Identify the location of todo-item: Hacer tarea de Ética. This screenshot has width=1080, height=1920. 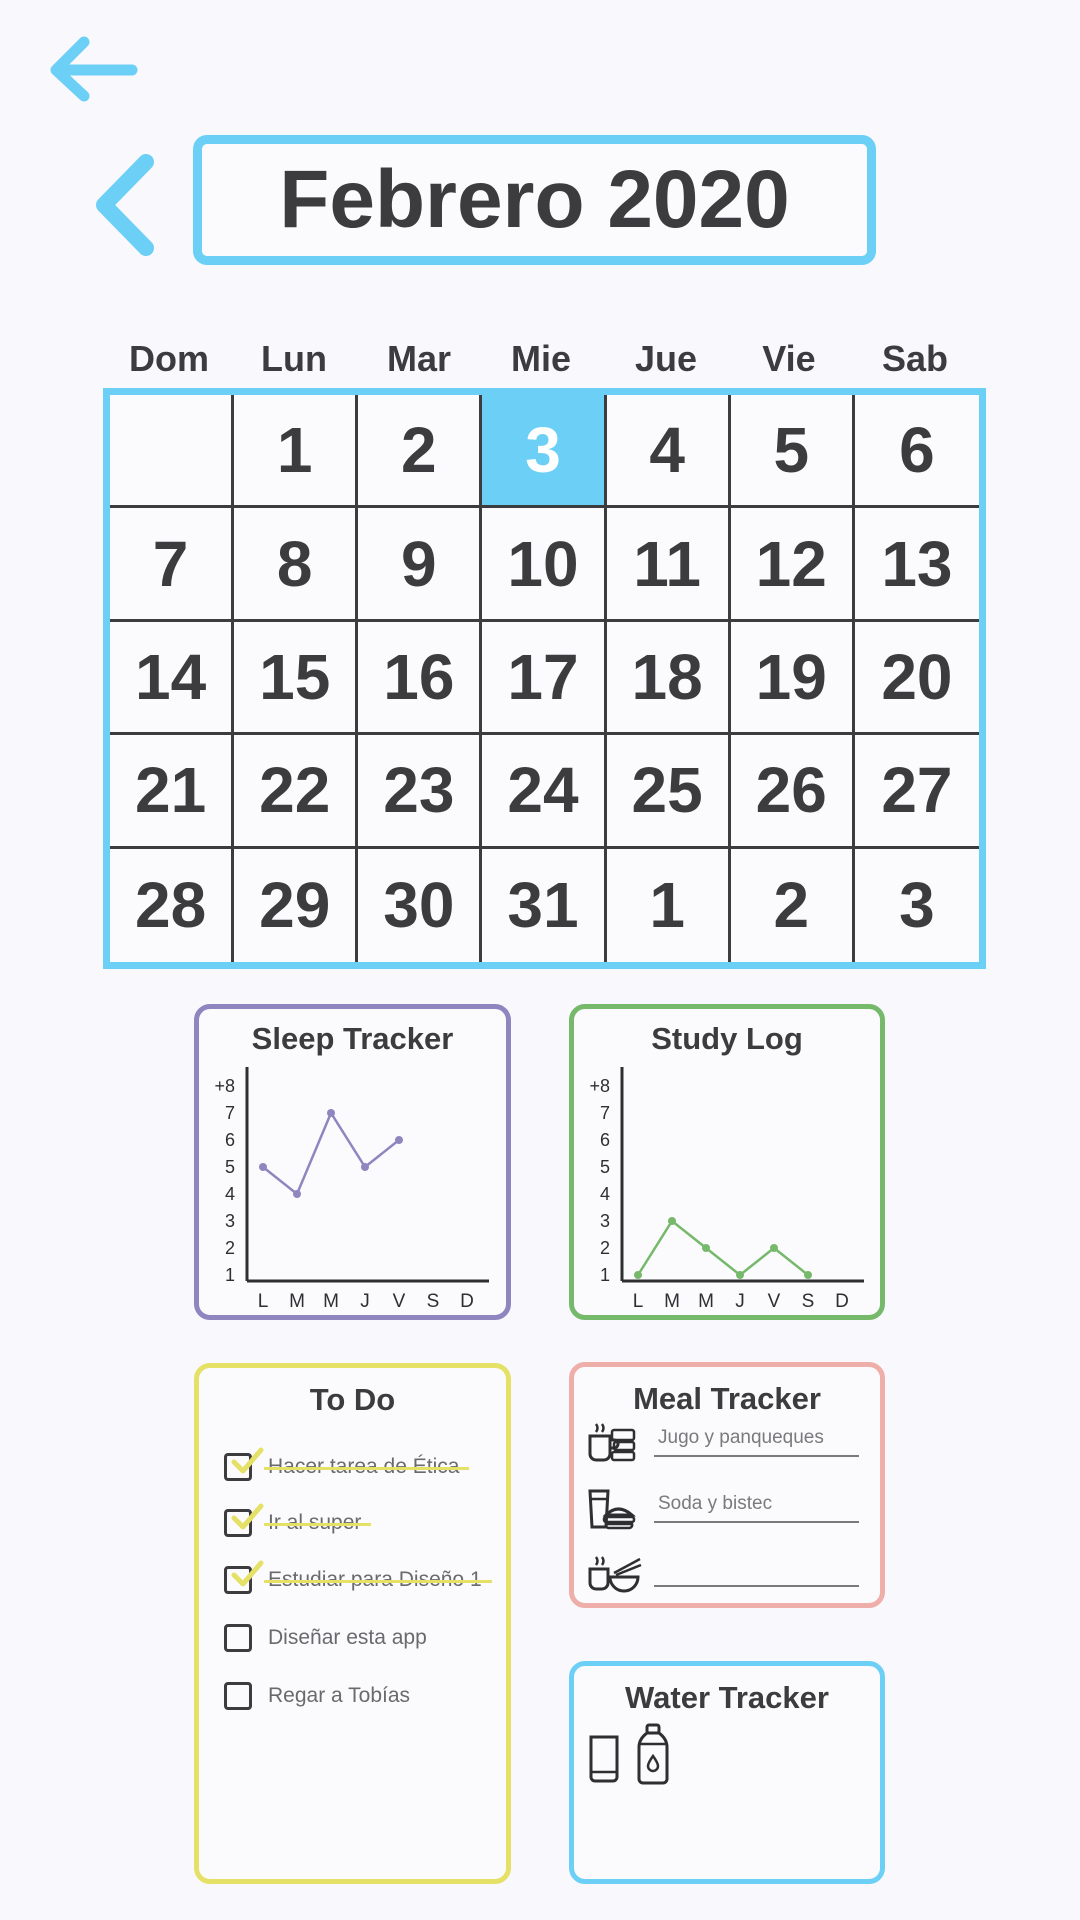
(347, 1465).